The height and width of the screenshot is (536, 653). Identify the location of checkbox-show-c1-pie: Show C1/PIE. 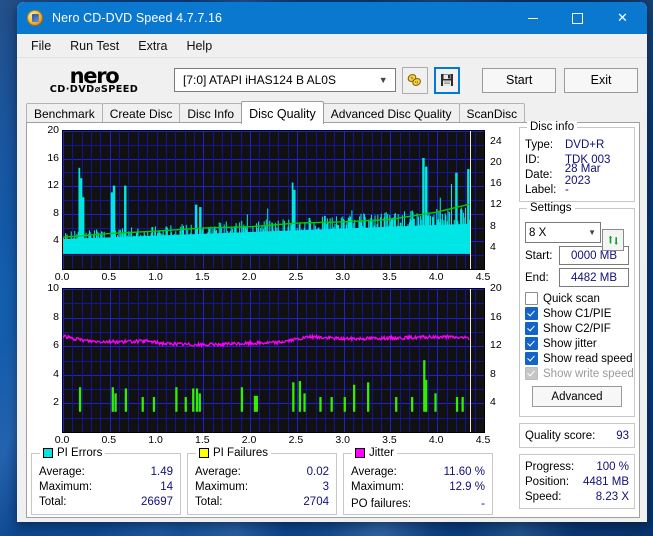
(577, 313).